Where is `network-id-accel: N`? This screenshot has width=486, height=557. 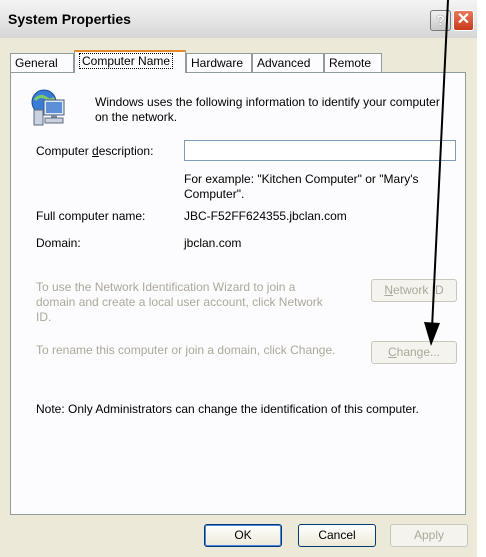
network-id-accel: N is located at coordinates (388, 290).